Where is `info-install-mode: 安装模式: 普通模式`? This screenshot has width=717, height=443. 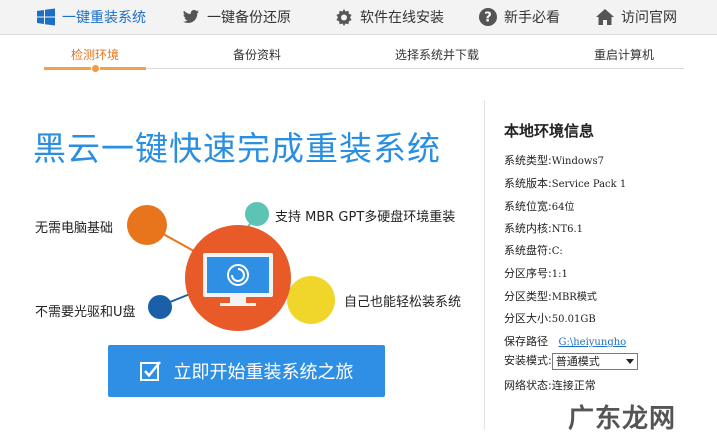
info-install-mode: 安装模式: 普通模式 is located at coordinates (571, 361).